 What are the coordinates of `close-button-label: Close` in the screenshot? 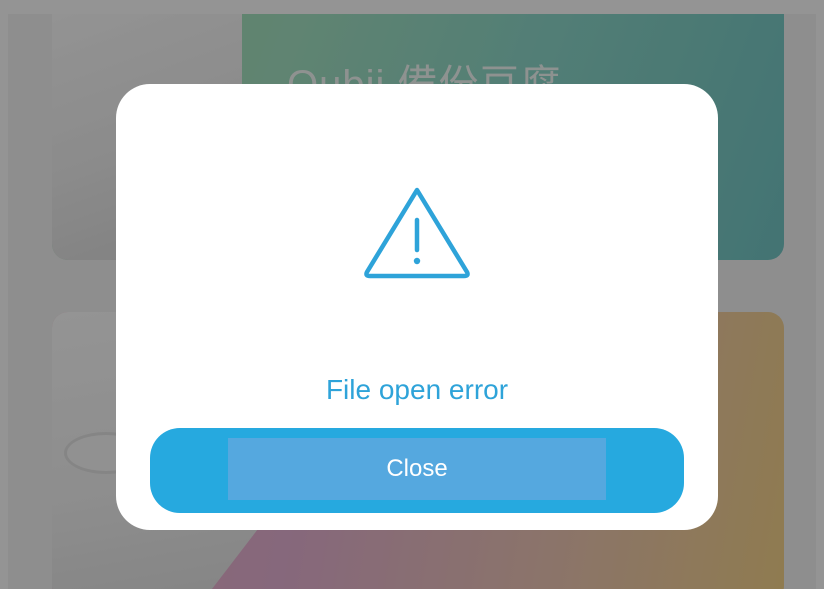 It's located at (417, 468).